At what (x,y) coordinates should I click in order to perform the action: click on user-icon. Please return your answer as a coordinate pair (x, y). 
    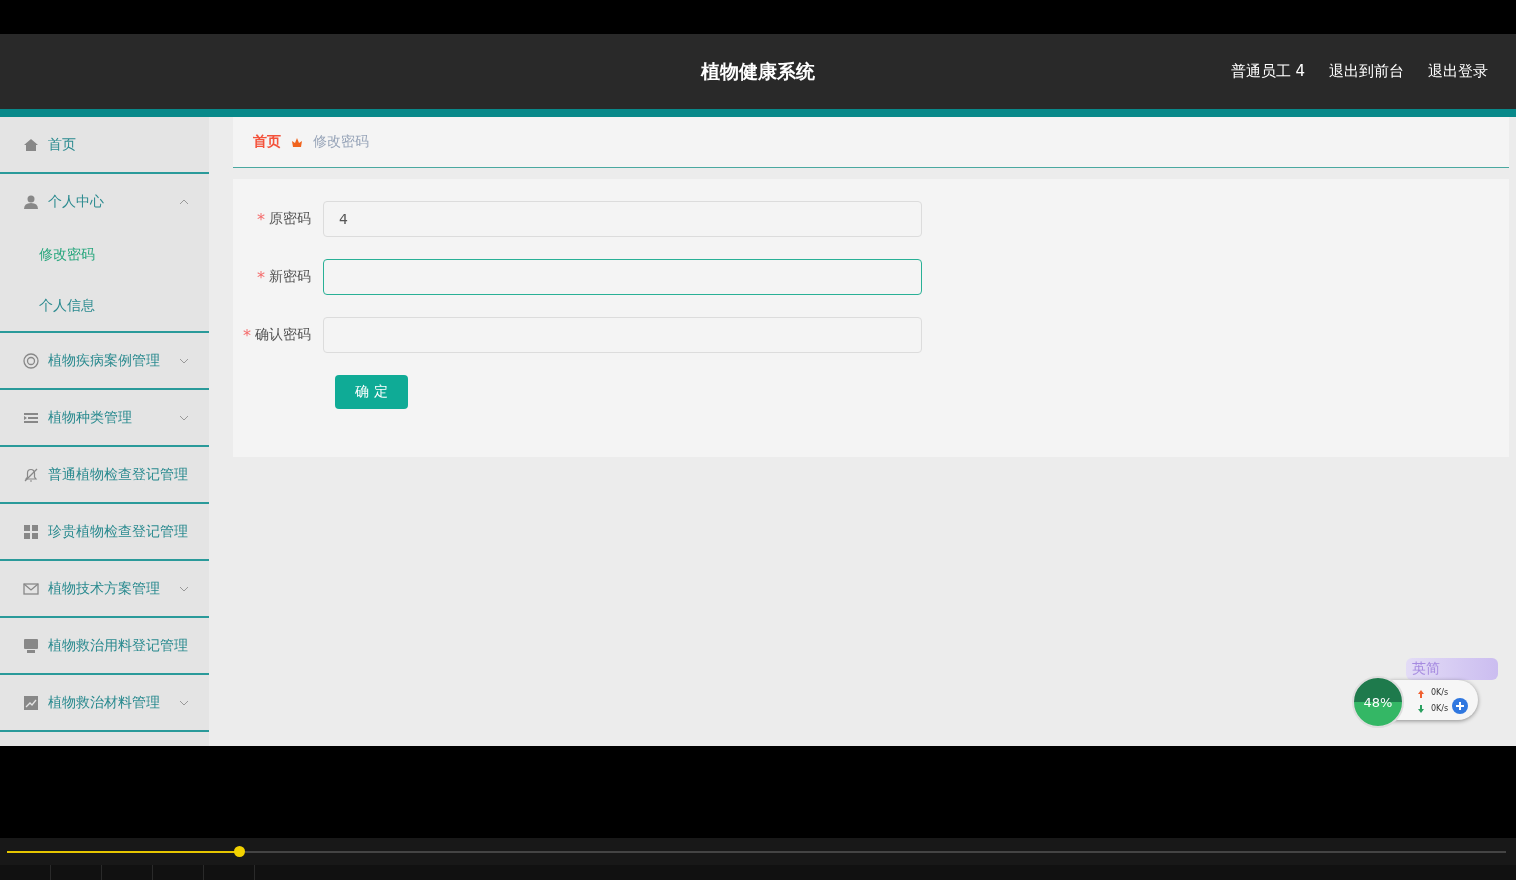
    Looking at the image, I should click on (31, 201).